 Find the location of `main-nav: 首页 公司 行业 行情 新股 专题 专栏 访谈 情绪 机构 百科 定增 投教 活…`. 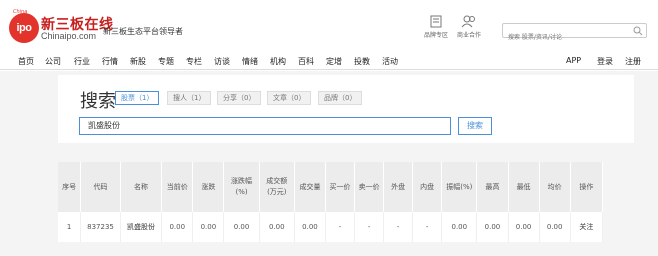

main-nav: 首页 公司 行业 行情 新股 专题 专栏 访谈 情绪 机构 百科 定增 投教 活… is located at coordinates (329, 61).